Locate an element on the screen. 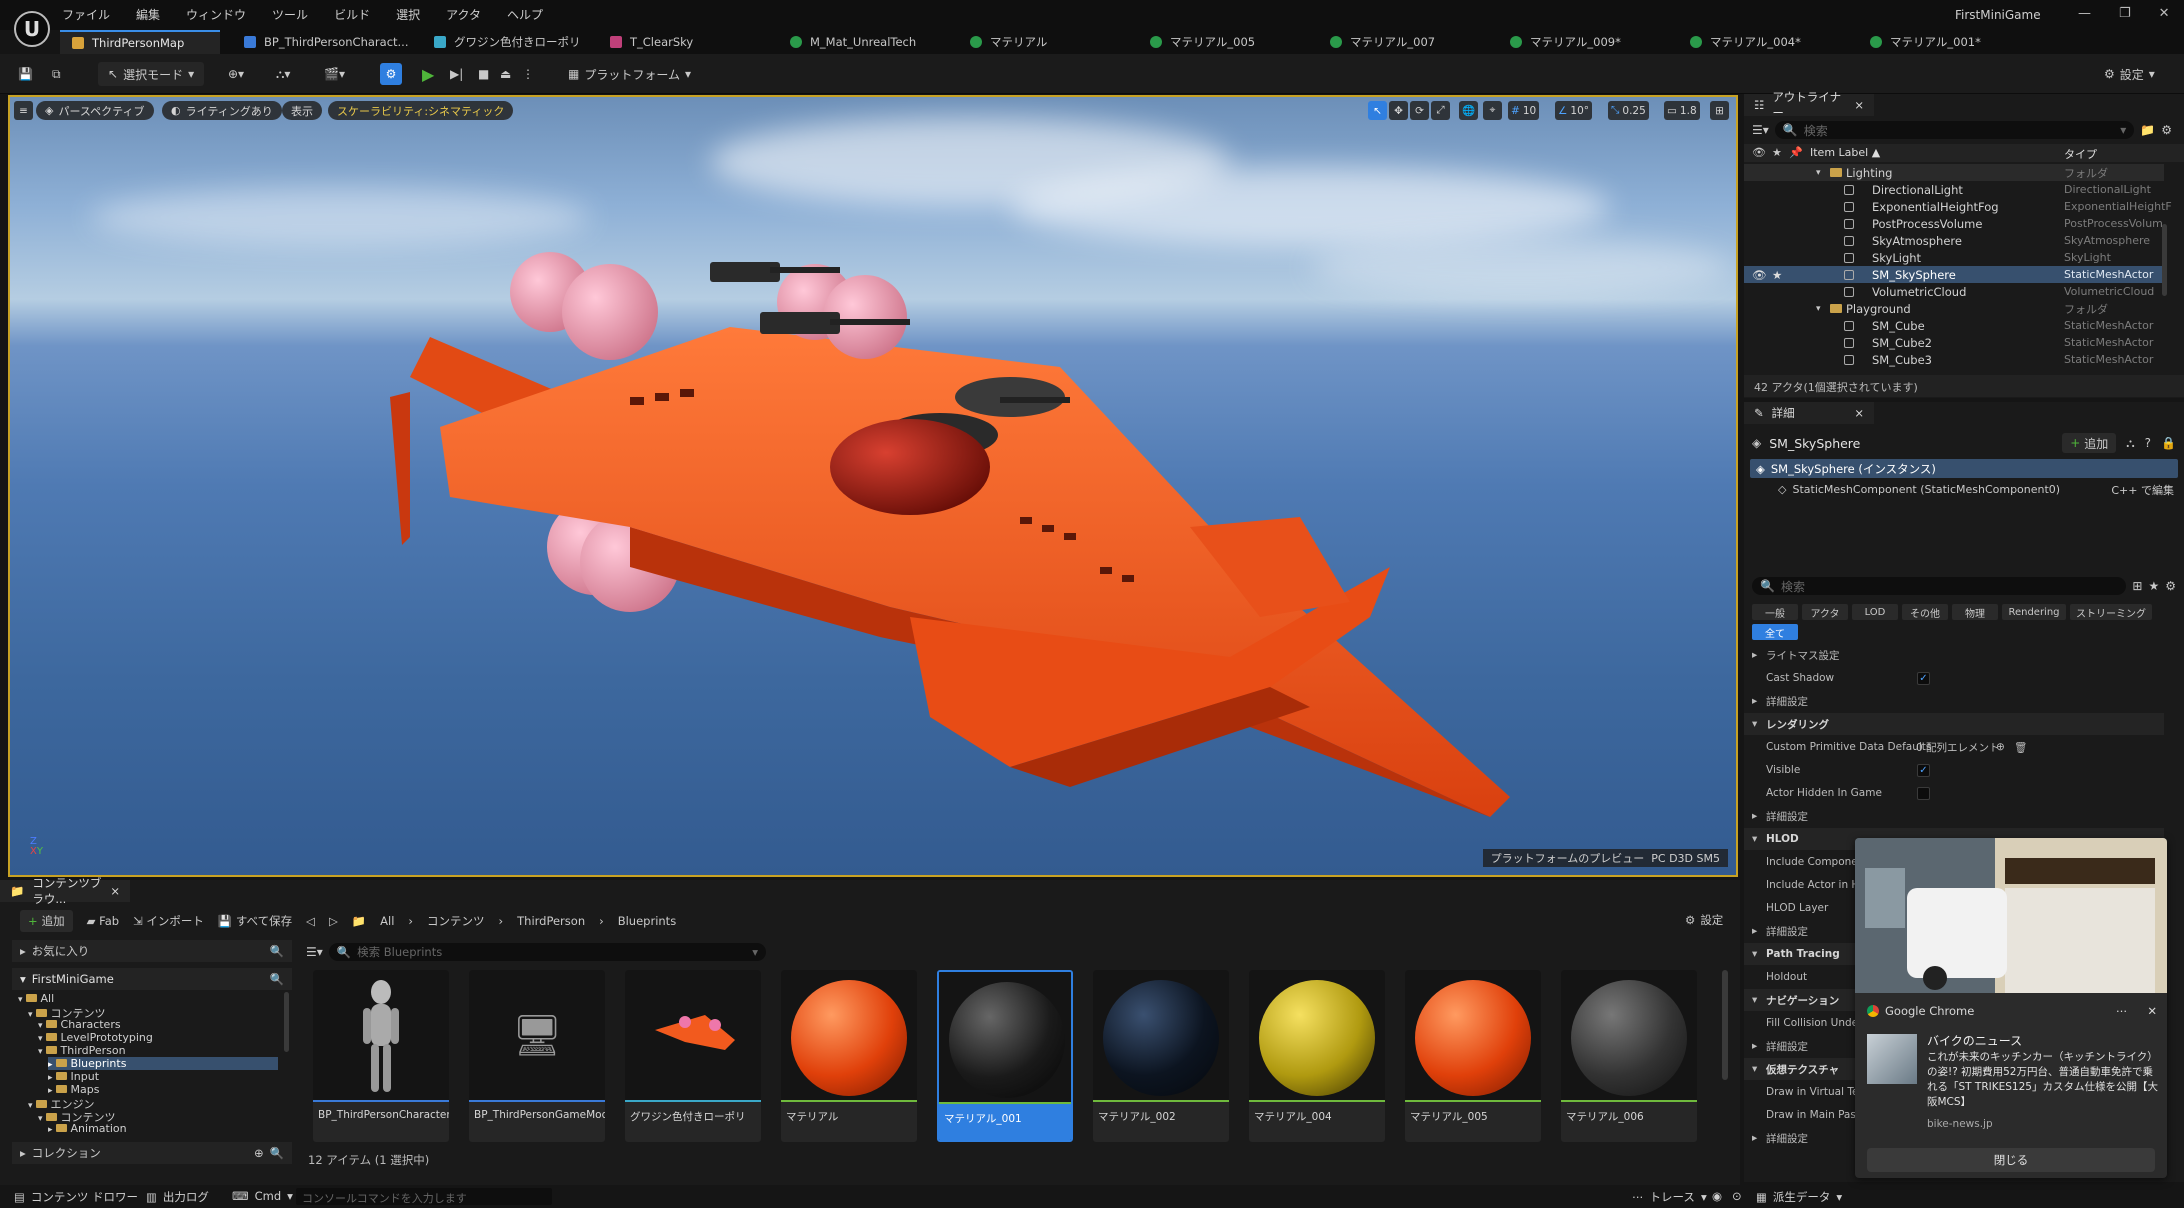 The height and width of the screenshot is (1208, 2184). outliner-row: PostProcessVolume PostProcessVolum is located at coordinates (1954, 223).